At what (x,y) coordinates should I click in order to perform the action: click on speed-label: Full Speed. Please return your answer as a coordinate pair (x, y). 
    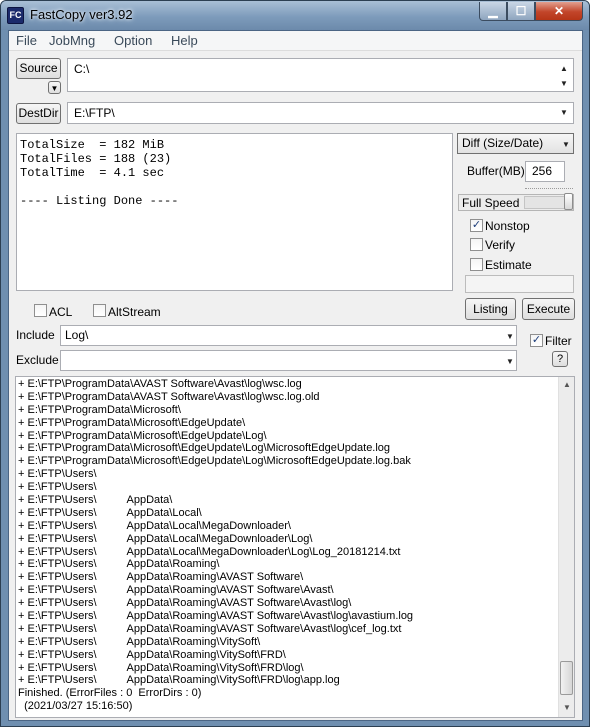
    Looking at the image, I should click on (491, 203).